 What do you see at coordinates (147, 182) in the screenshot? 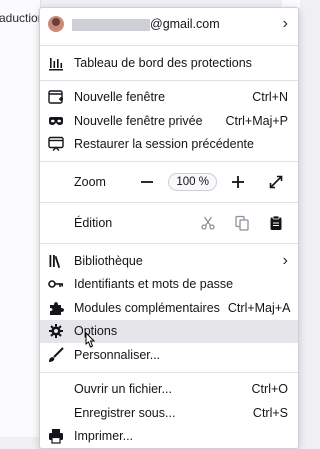
I see `zoom-out-button` at bounding box center [147, 182].